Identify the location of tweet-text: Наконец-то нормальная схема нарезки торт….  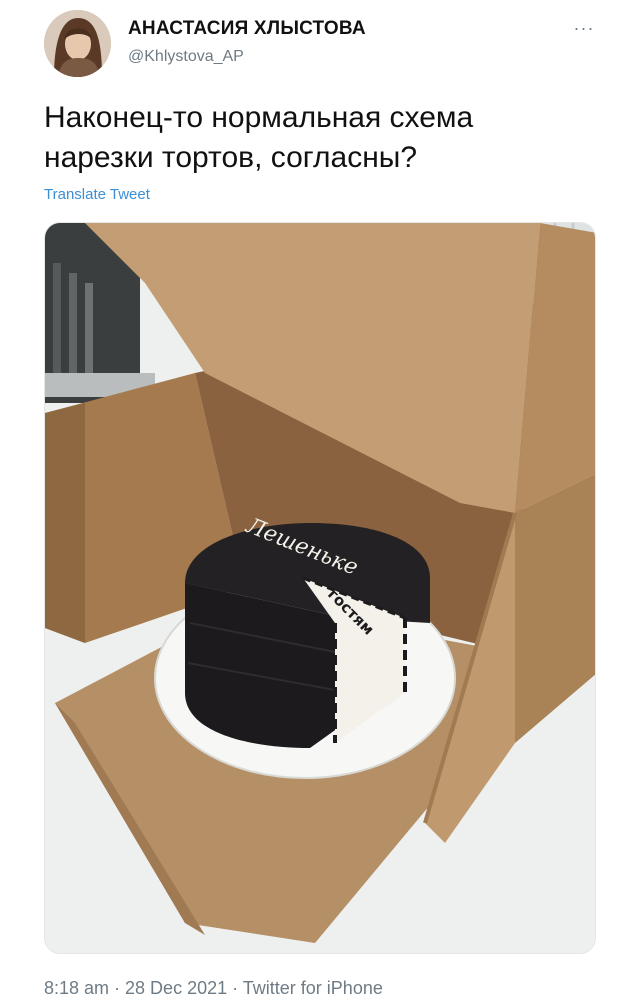
(259, 137).